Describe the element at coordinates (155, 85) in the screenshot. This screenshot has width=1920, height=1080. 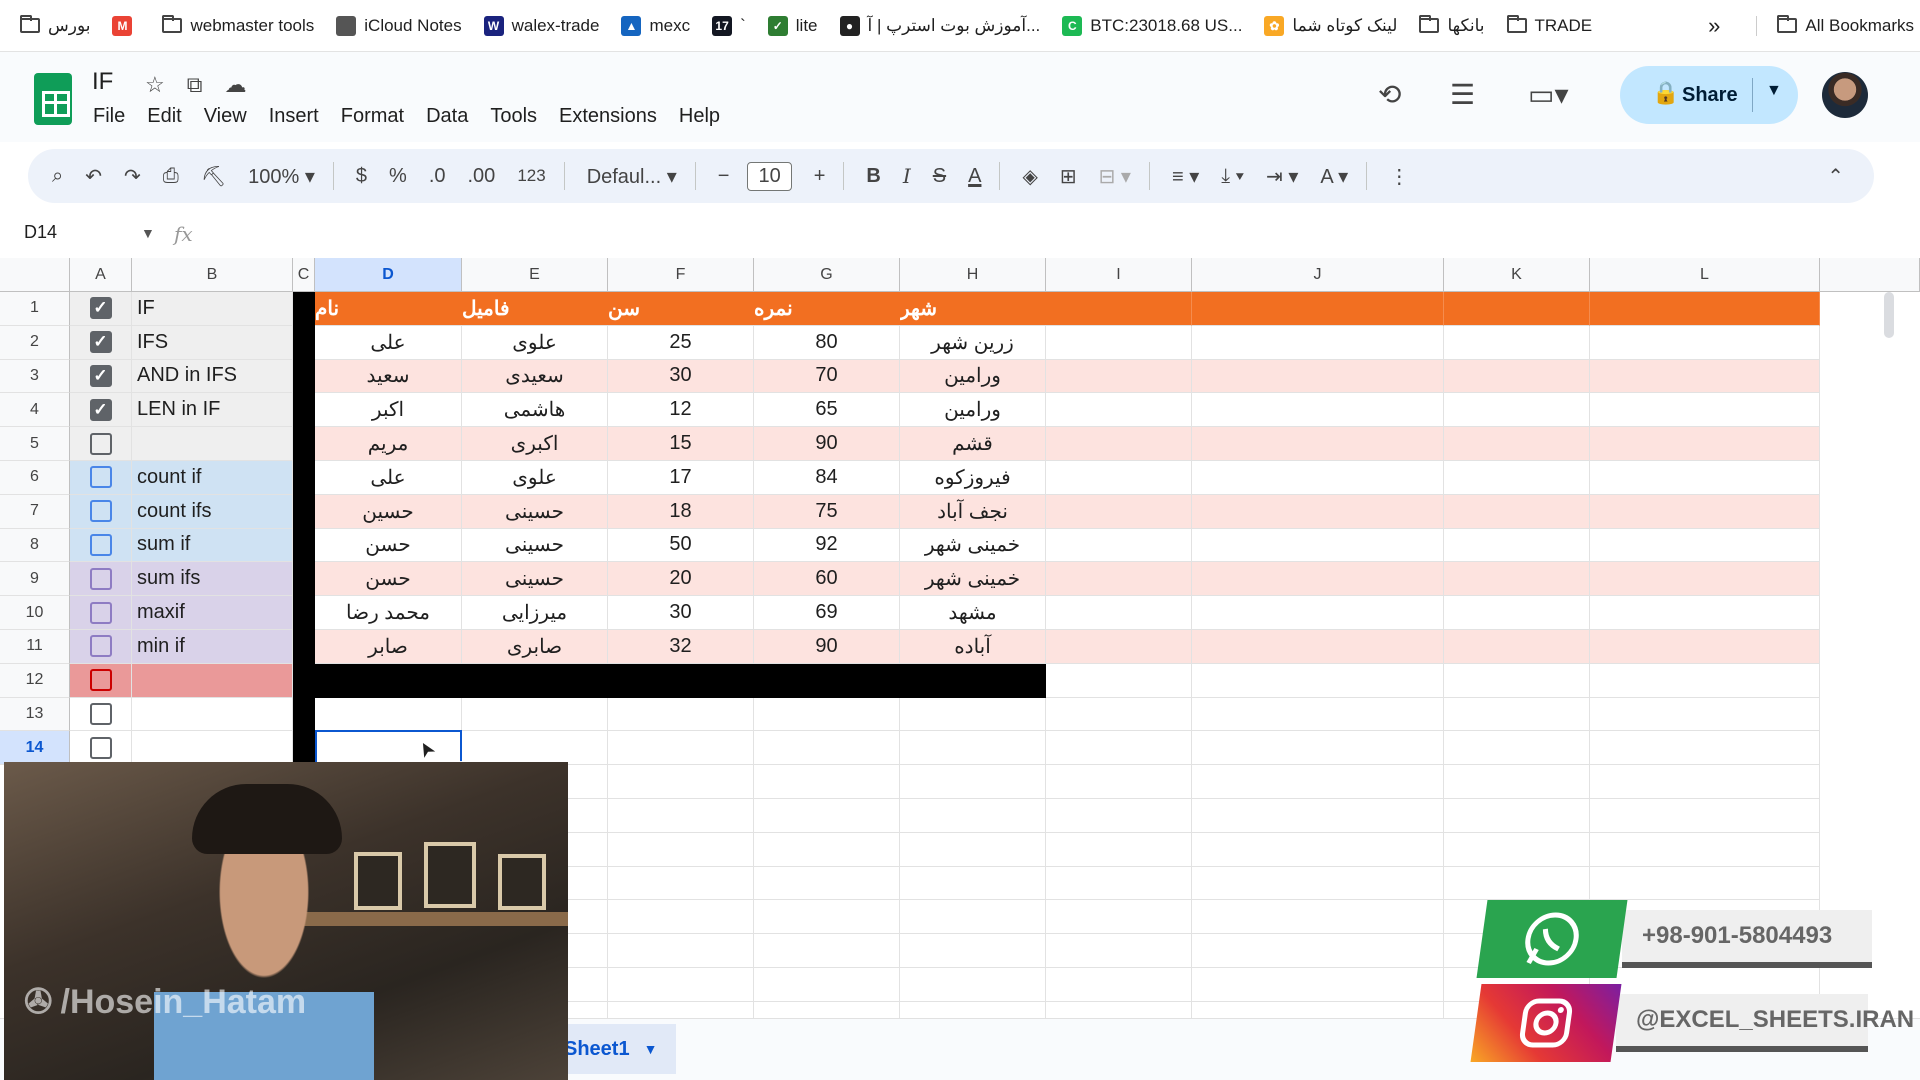
I see `star-icon: ☆` at that location.